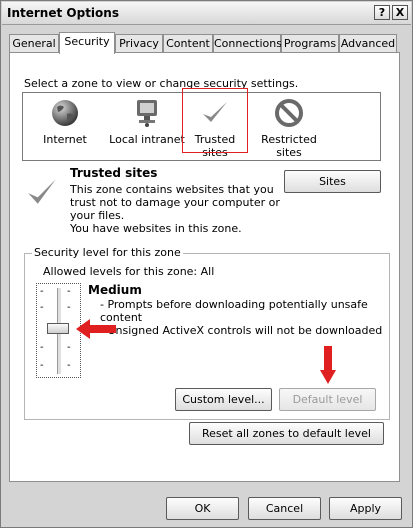  Describe the element at coordinates (147, 113) in the screenshot. I see `computer-network-icon` at that location.